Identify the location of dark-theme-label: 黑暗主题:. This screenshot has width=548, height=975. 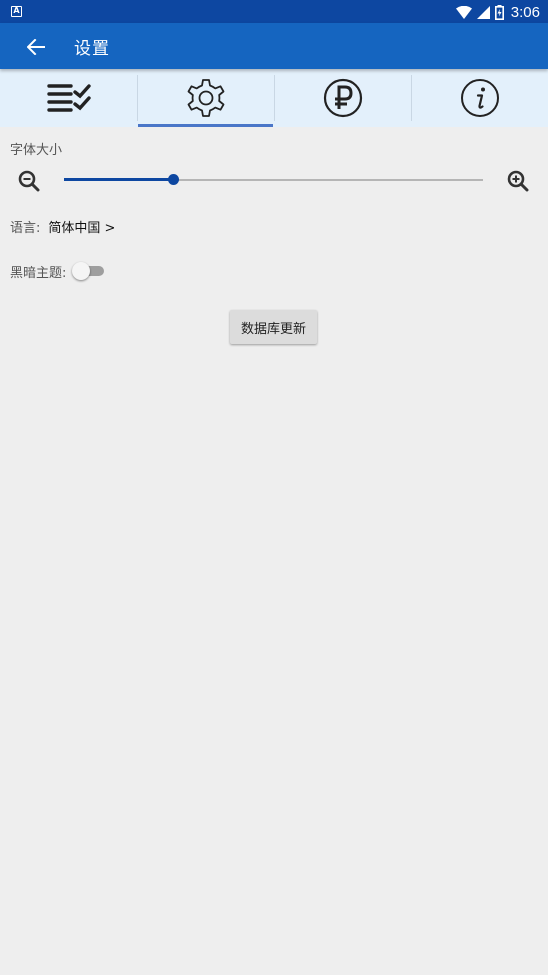
(38, 273).